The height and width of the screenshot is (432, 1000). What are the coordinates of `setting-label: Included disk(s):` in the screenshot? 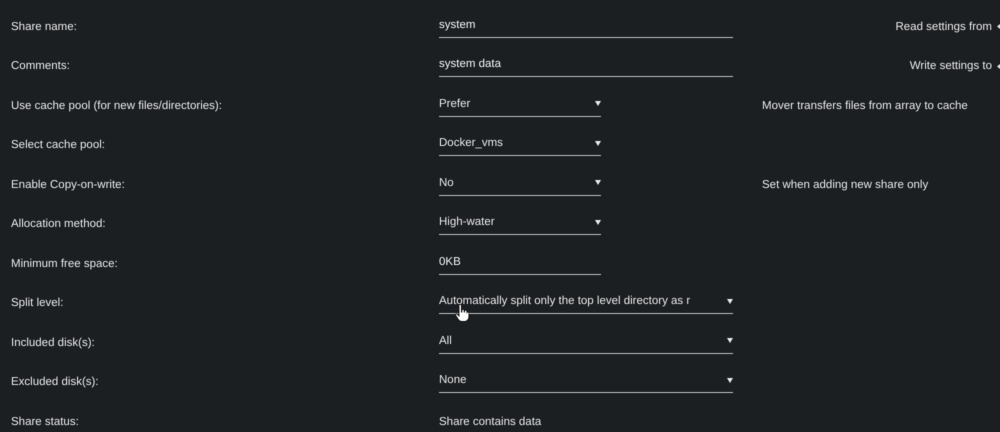 It's located at (53, 342).